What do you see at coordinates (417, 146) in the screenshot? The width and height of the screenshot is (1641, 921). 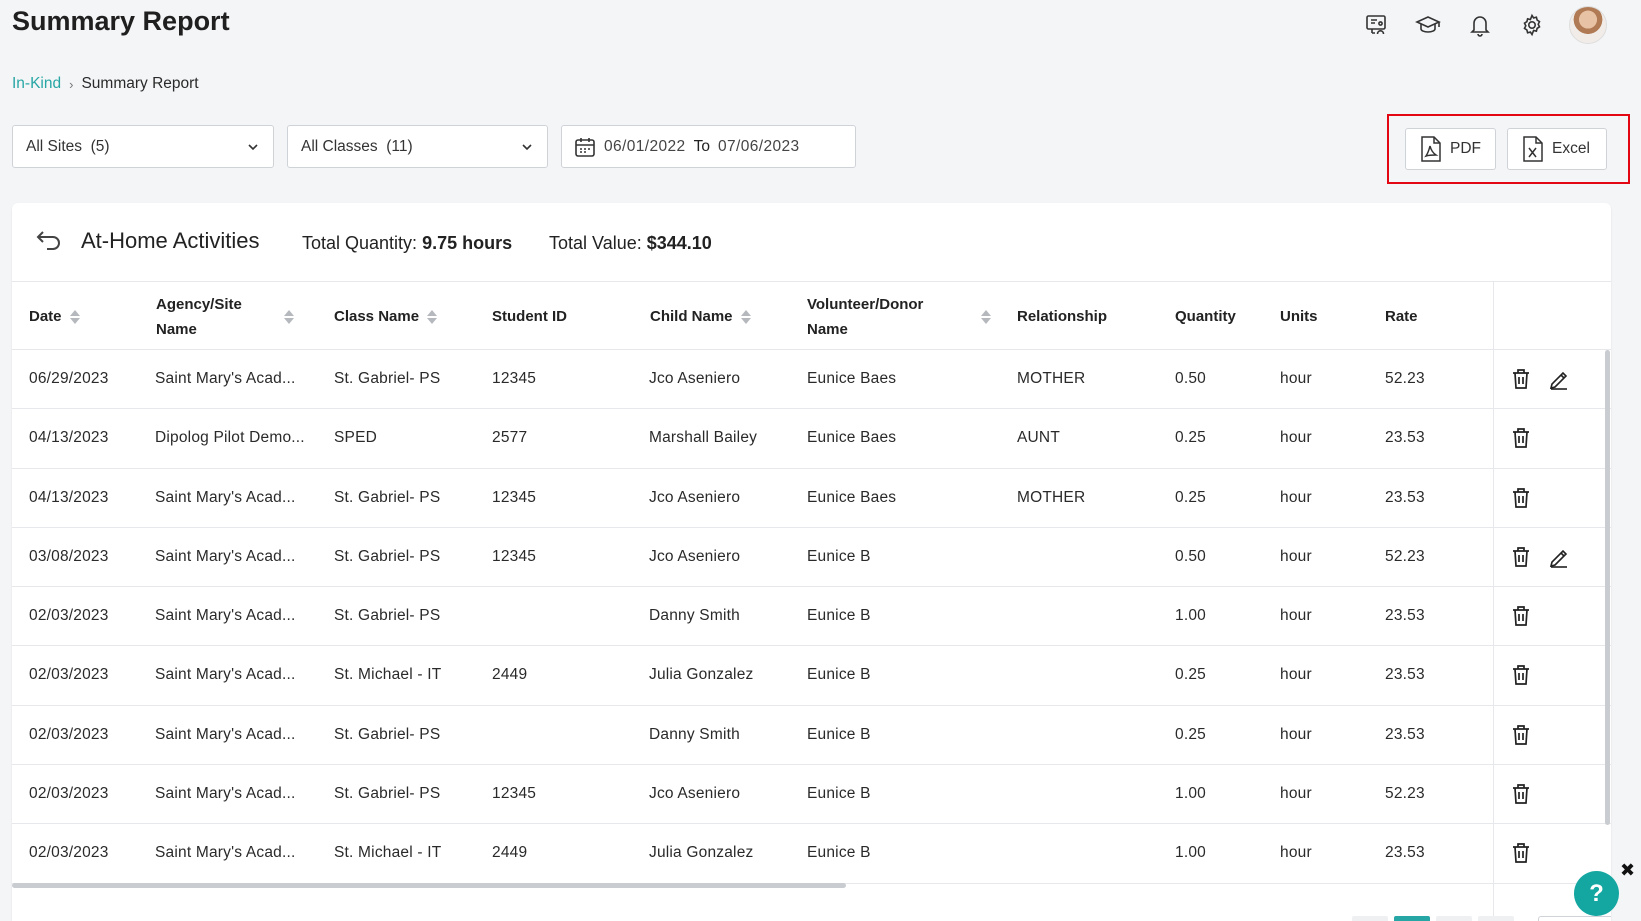 I see `classes-select: All Classes (11)` at bounding box center [417, 146].